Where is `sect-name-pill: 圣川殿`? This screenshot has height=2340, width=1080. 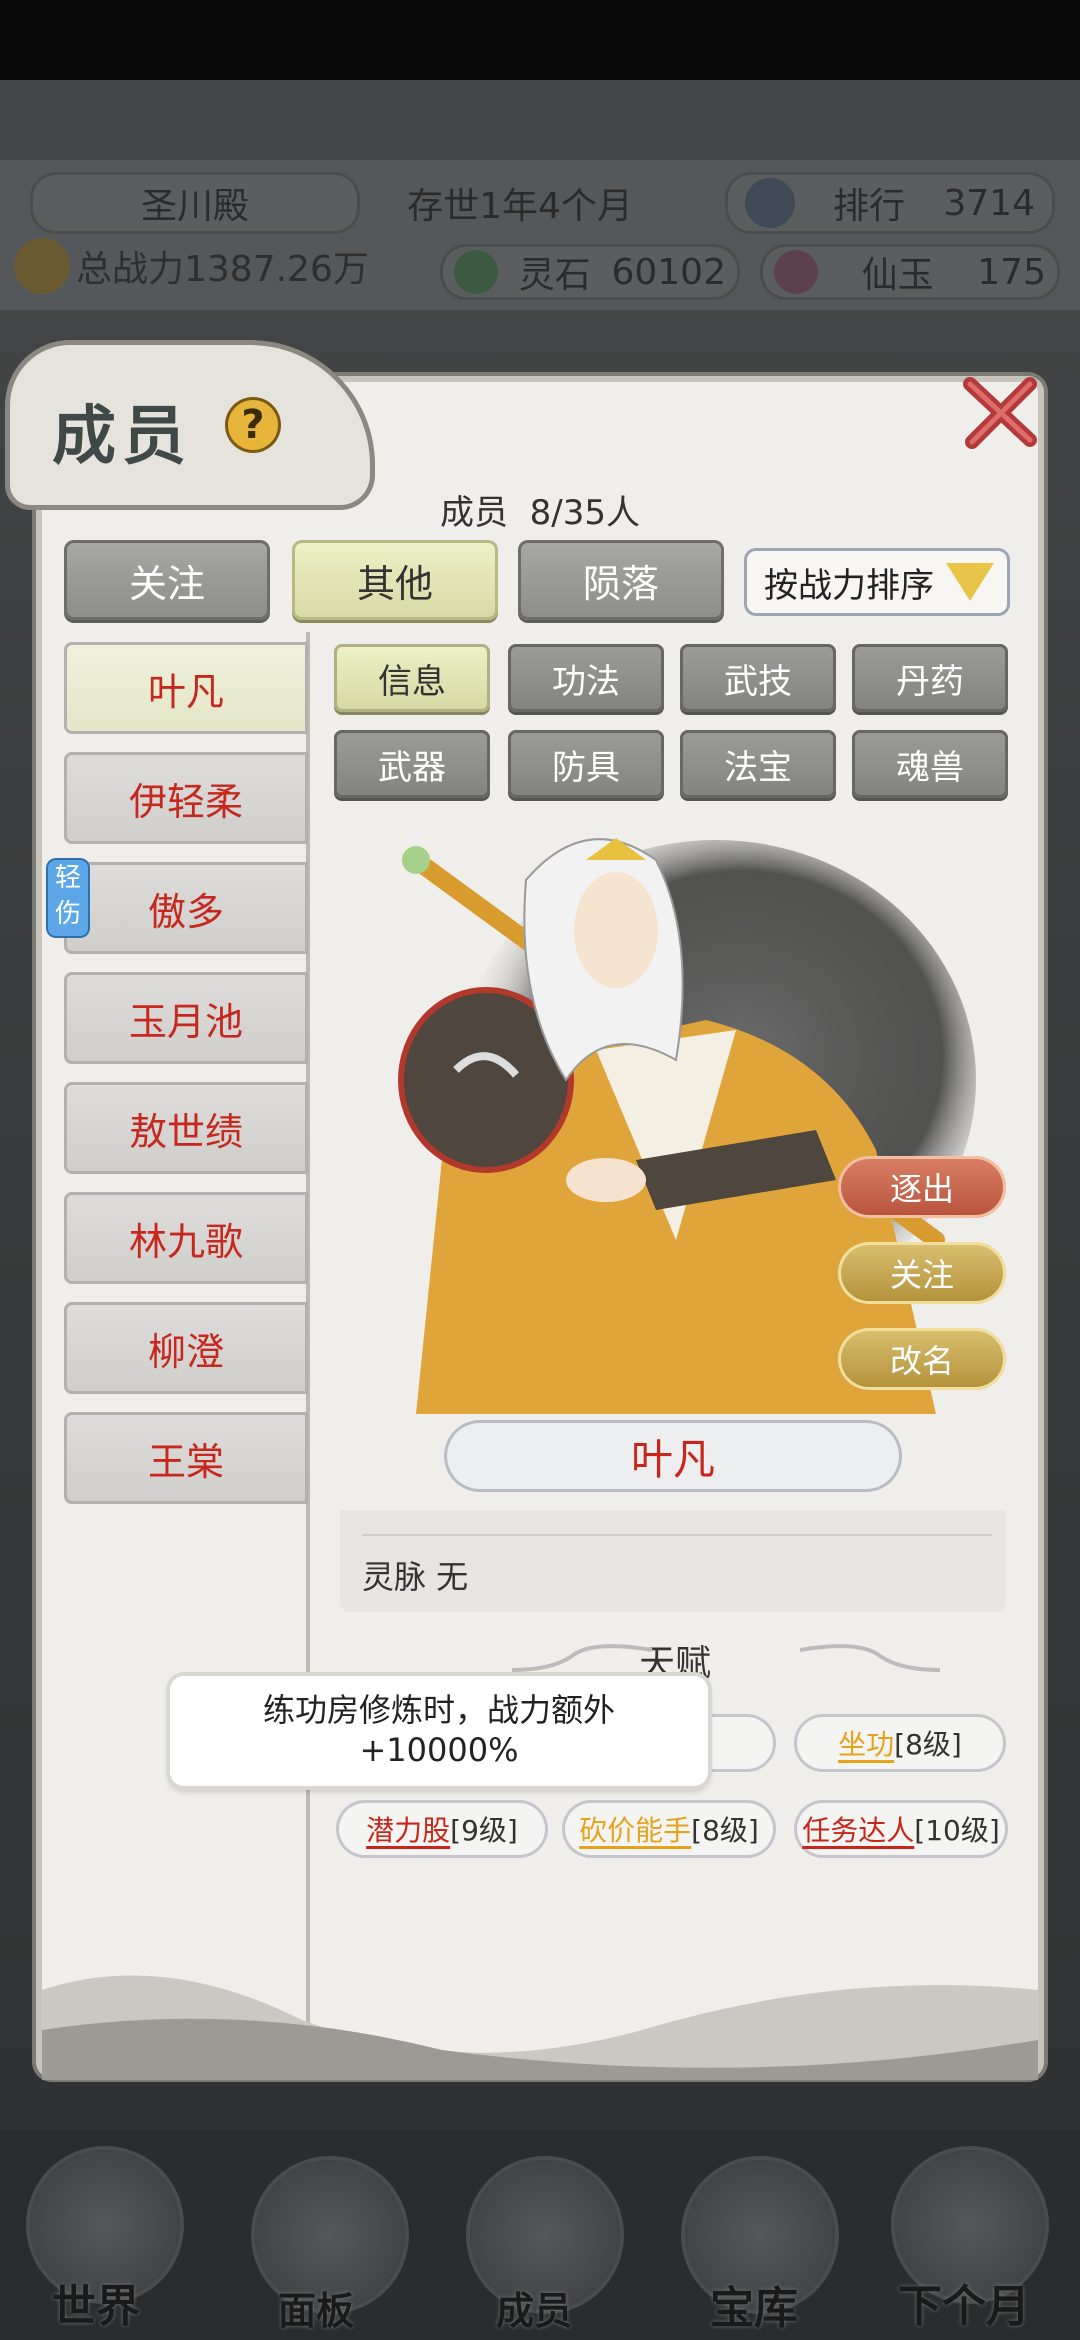 sect-name-pill: 圣川殿 is located at coordinates (195, 203).